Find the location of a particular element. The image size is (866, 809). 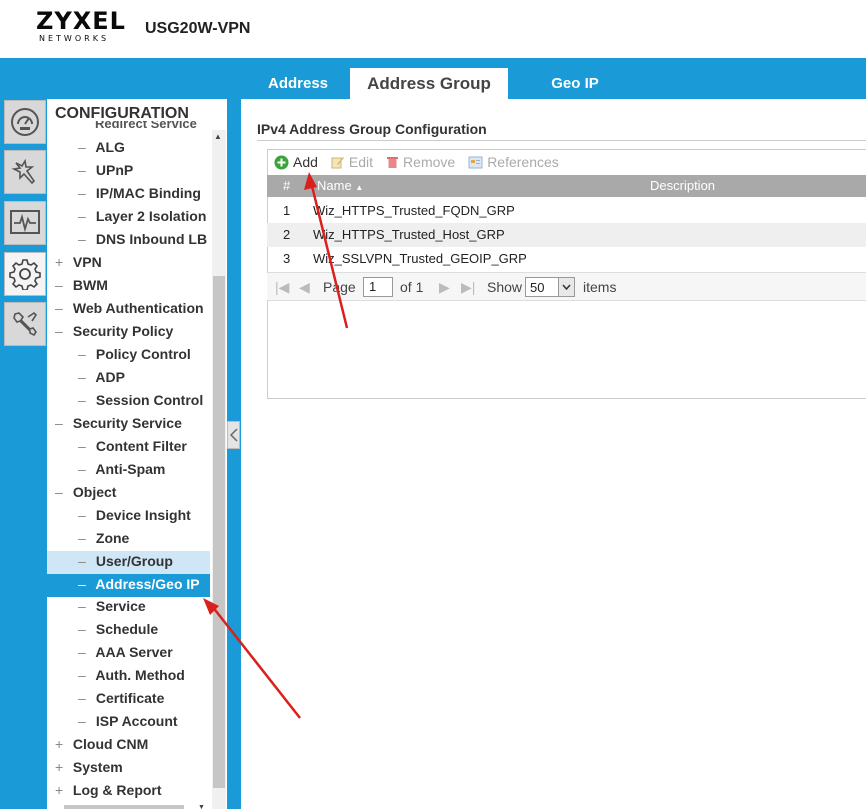

prev-page-icon: ◀ is located at coordinates (304, 287).